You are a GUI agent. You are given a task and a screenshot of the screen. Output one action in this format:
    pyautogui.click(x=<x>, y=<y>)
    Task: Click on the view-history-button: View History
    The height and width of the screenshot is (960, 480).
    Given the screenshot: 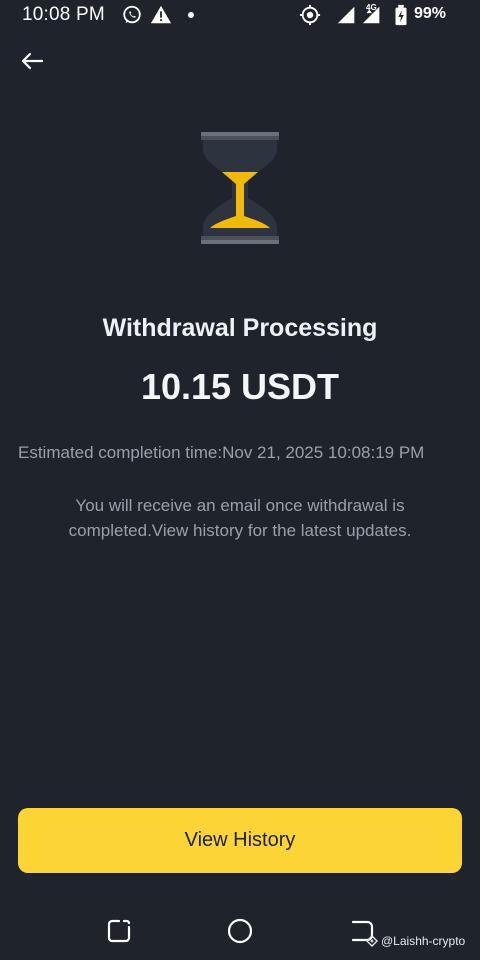 What is the action you would take?
    pyautogui.click(x=240, y=840)
    